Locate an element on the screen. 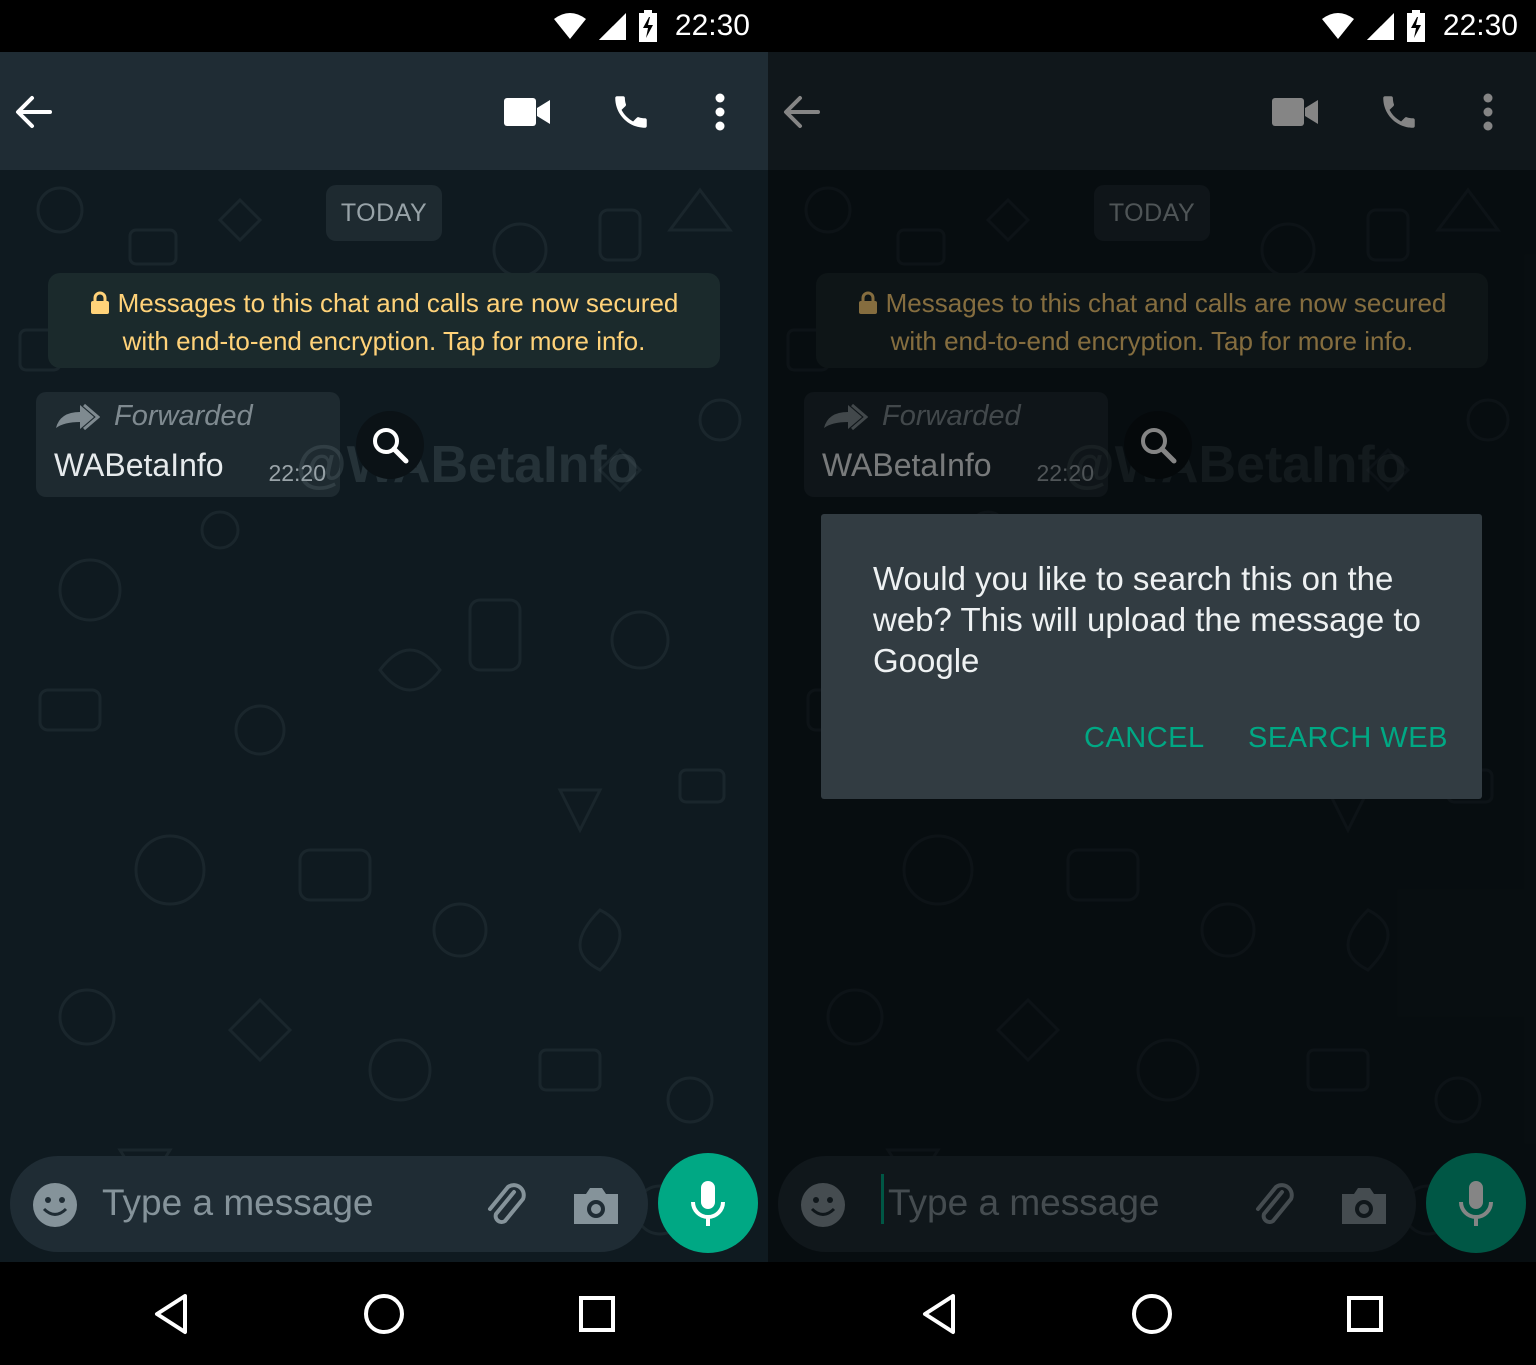 The width and height of the screenshot is (1536, 1365). message-composer: Type a message is located at coordinates (329, 1204).